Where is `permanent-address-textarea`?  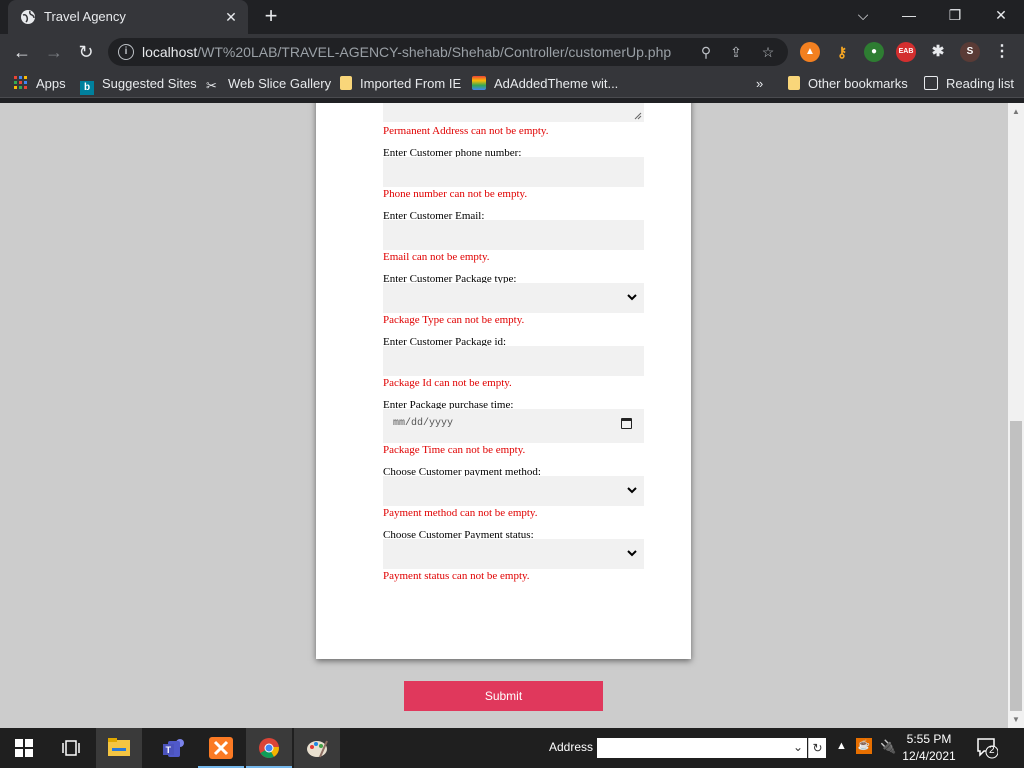 permanent-address-textarea is located at coordinates (513, 112).